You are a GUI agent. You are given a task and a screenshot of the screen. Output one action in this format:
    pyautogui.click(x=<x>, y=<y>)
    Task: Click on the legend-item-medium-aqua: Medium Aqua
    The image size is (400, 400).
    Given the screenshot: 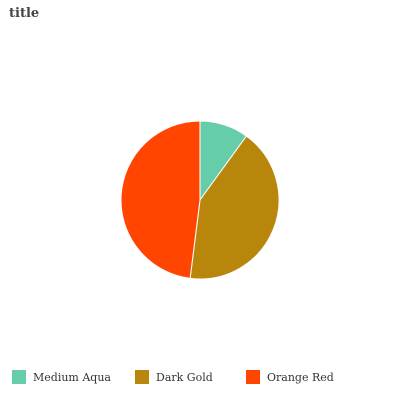 What is the action you would take?
    pyautogui.click(x=61, y=377)
    